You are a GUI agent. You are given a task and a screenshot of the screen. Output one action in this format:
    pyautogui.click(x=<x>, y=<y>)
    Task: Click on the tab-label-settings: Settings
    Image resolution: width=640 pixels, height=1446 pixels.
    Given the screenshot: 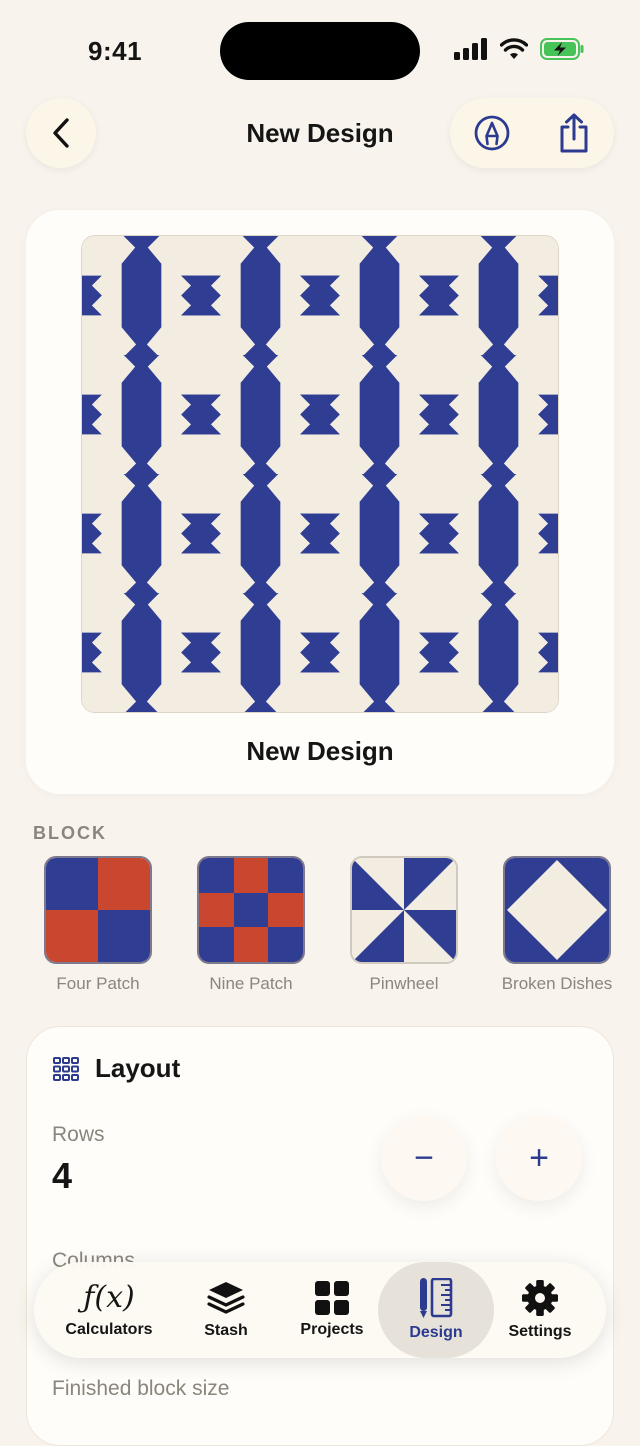 What is the action you would take?
    pyautogui.click(x=540, y=1331)
    